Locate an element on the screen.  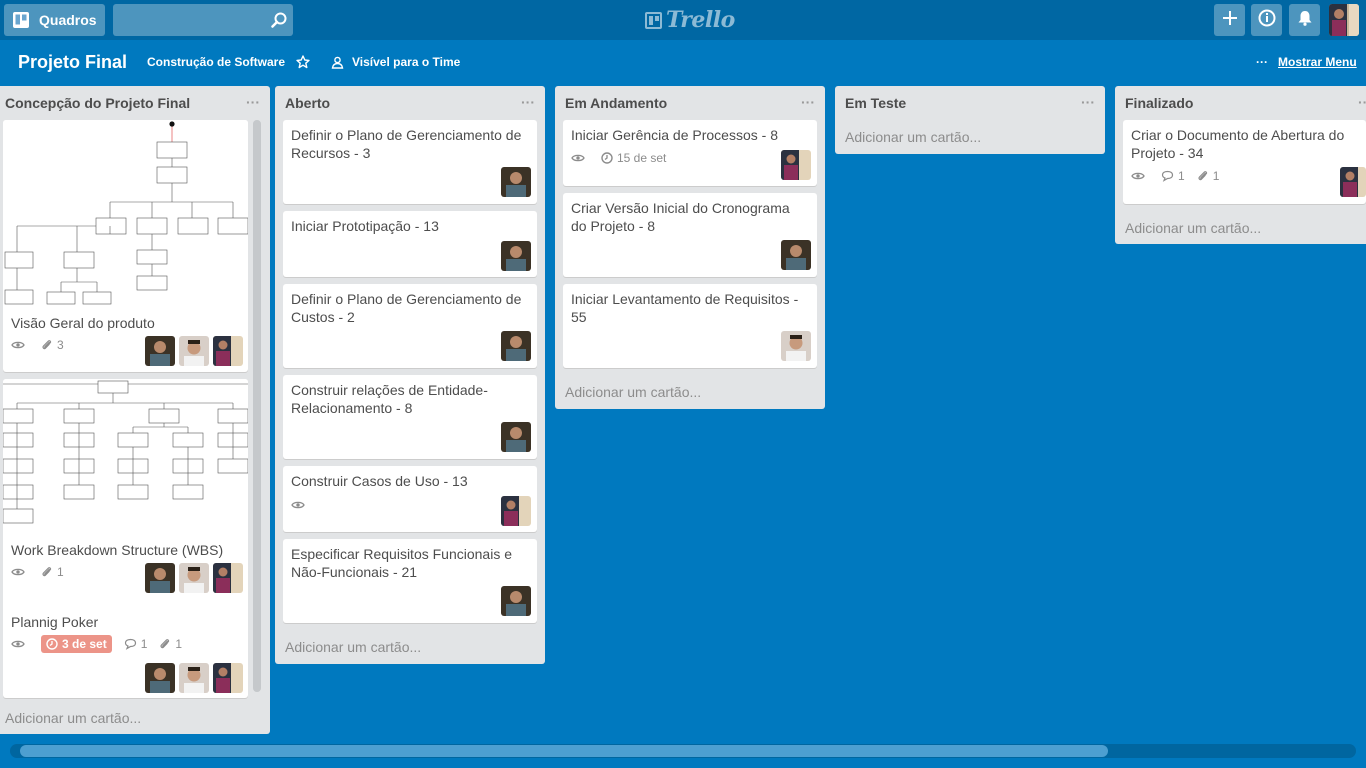
card-badges: 3 is located at coordinates (43, 345).